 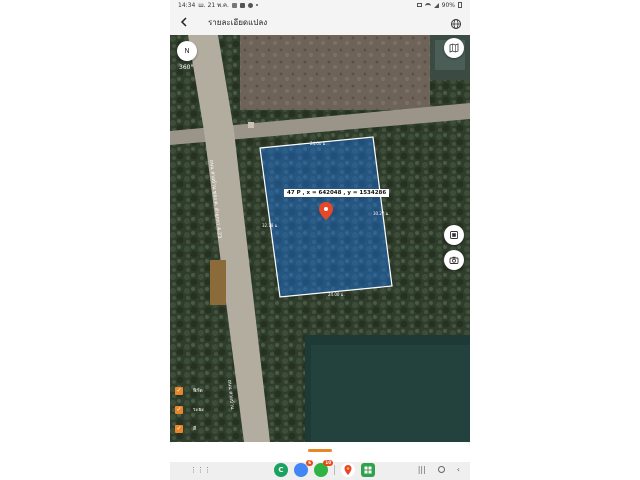 I want to click on back-nav-icon: ‹, so click(x=458, y=469).